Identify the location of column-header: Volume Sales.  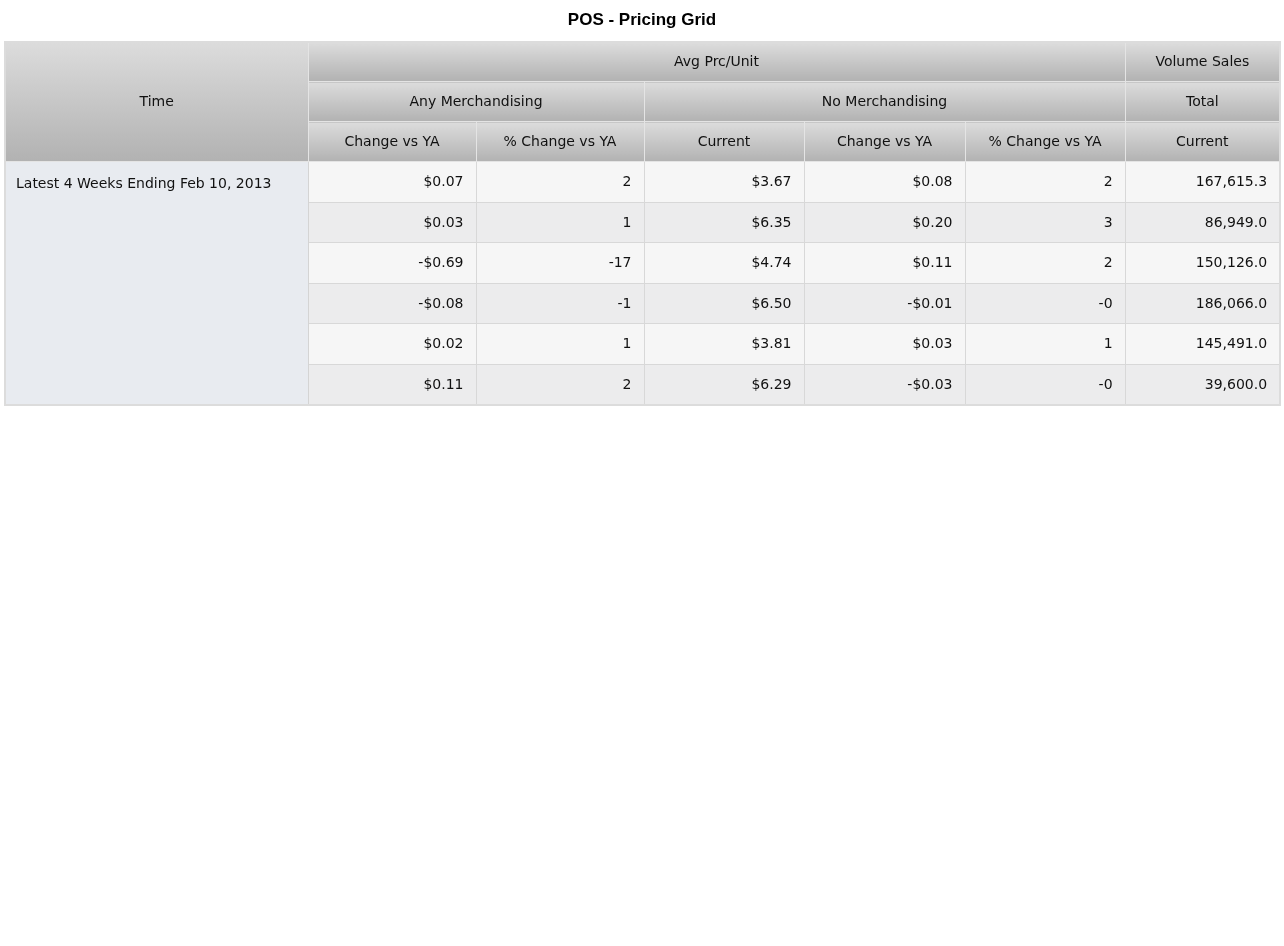
(1203, 61).